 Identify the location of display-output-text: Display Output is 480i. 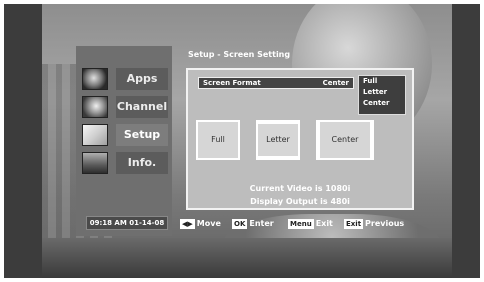
(300, 201).